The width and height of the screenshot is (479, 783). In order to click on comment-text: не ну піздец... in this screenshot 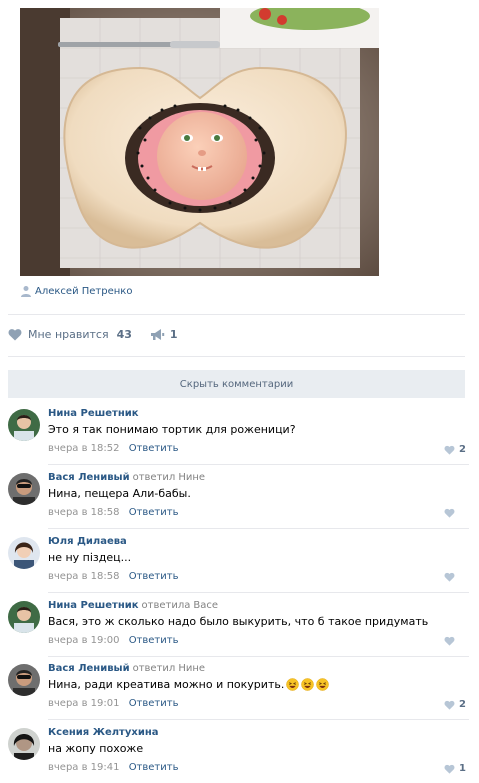, I will do `click(90, 557)`.